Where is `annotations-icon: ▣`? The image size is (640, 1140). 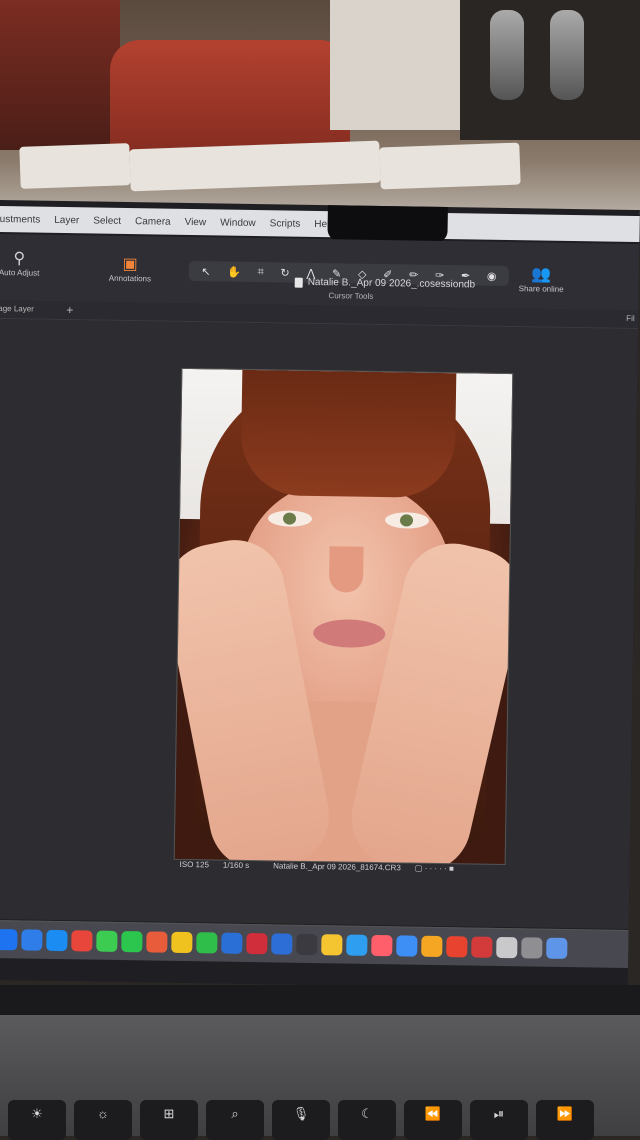
annotations-icon: ▣ is located at coordinates (130, 264).